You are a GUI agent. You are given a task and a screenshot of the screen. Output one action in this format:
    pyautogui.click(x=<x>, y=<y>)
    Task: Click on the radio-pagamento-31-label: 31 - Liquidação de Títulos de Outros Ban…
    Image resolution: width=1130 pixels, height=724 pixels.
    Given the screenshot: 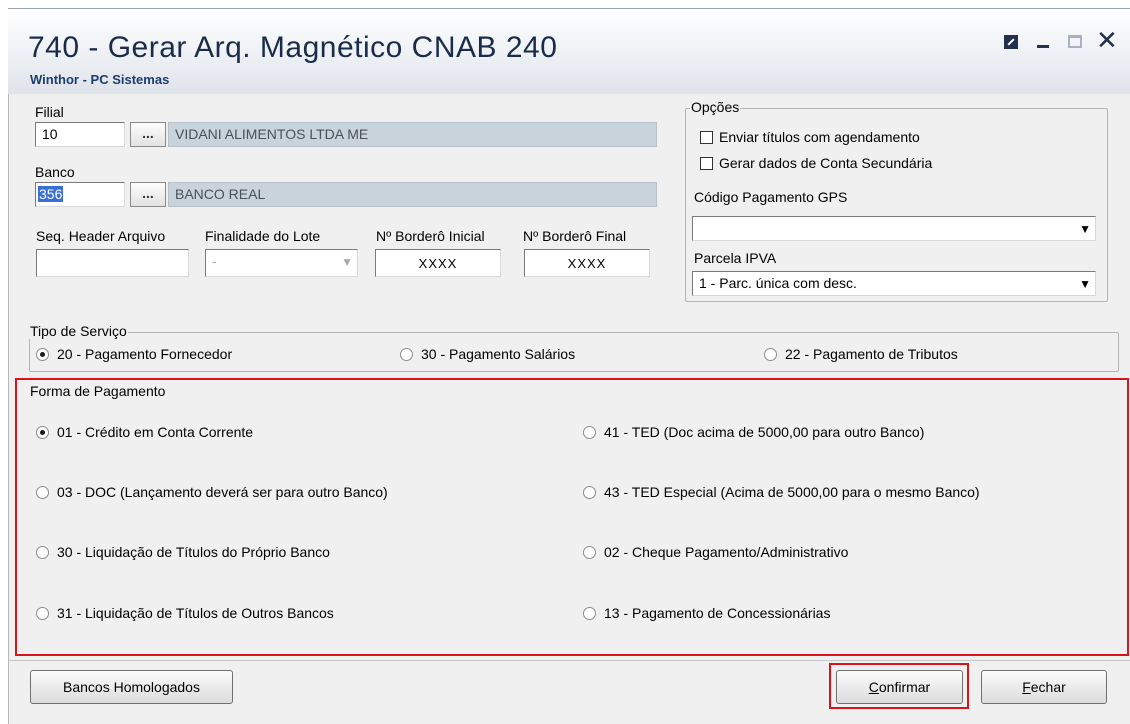 What is the action you would take?
    pyautogui.click(x=195, y=613)
    